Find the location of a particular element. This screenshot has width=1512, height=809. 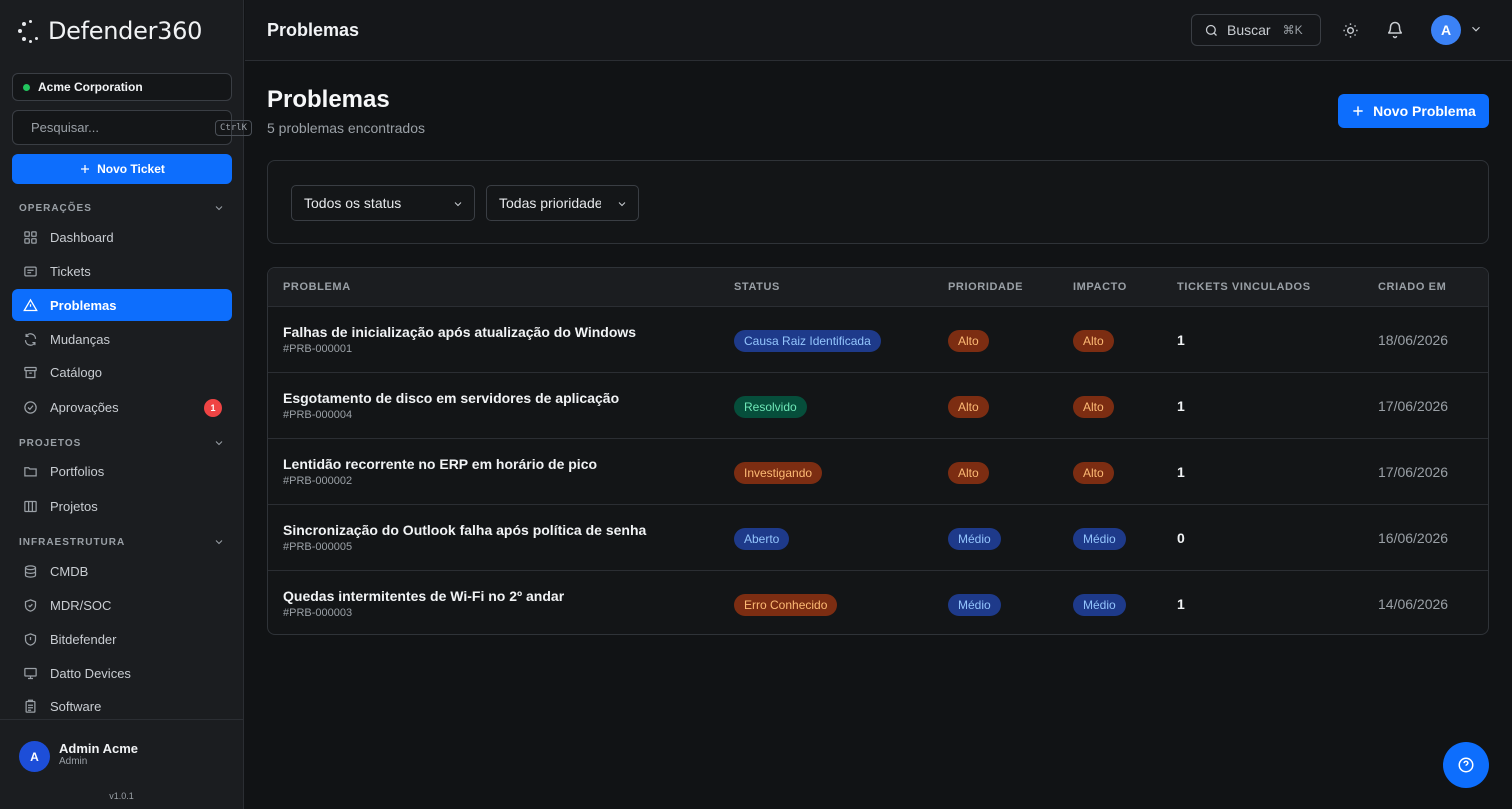

sidebar-search: CtrlK is located at coordinates (132, 127).